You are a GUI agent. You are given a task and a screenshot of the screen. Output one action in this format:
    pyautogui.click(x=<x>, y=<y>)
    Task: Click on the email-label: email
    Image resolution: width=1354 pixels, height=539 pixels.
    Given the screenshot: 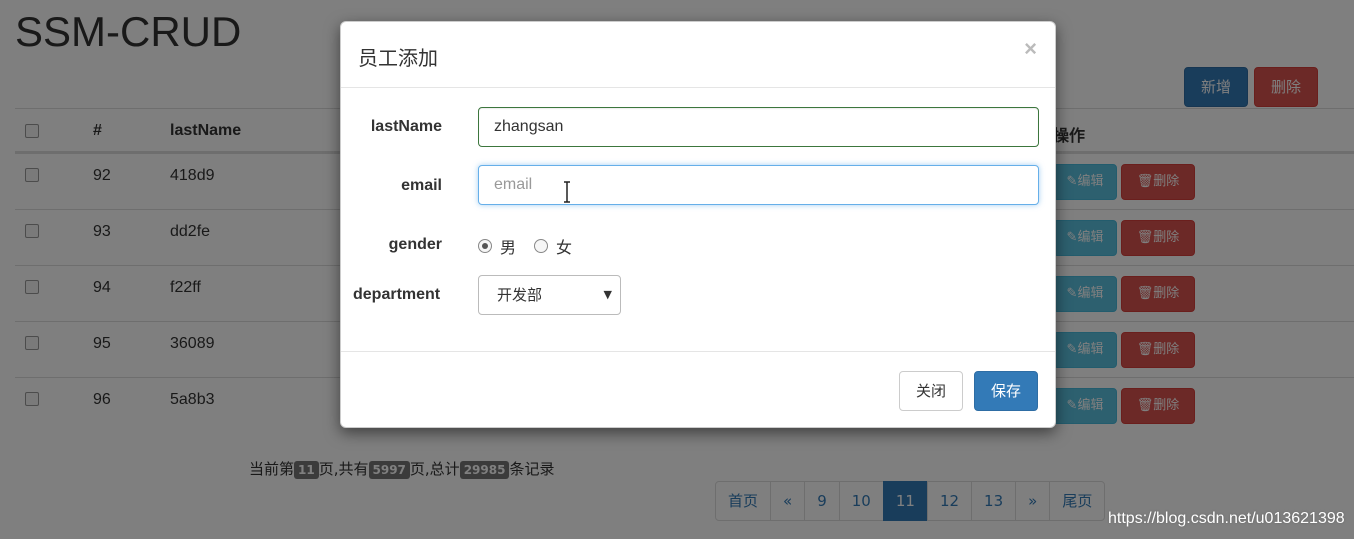 What is the action you would take?
    pyautogui.click(x=421, y=185)
    